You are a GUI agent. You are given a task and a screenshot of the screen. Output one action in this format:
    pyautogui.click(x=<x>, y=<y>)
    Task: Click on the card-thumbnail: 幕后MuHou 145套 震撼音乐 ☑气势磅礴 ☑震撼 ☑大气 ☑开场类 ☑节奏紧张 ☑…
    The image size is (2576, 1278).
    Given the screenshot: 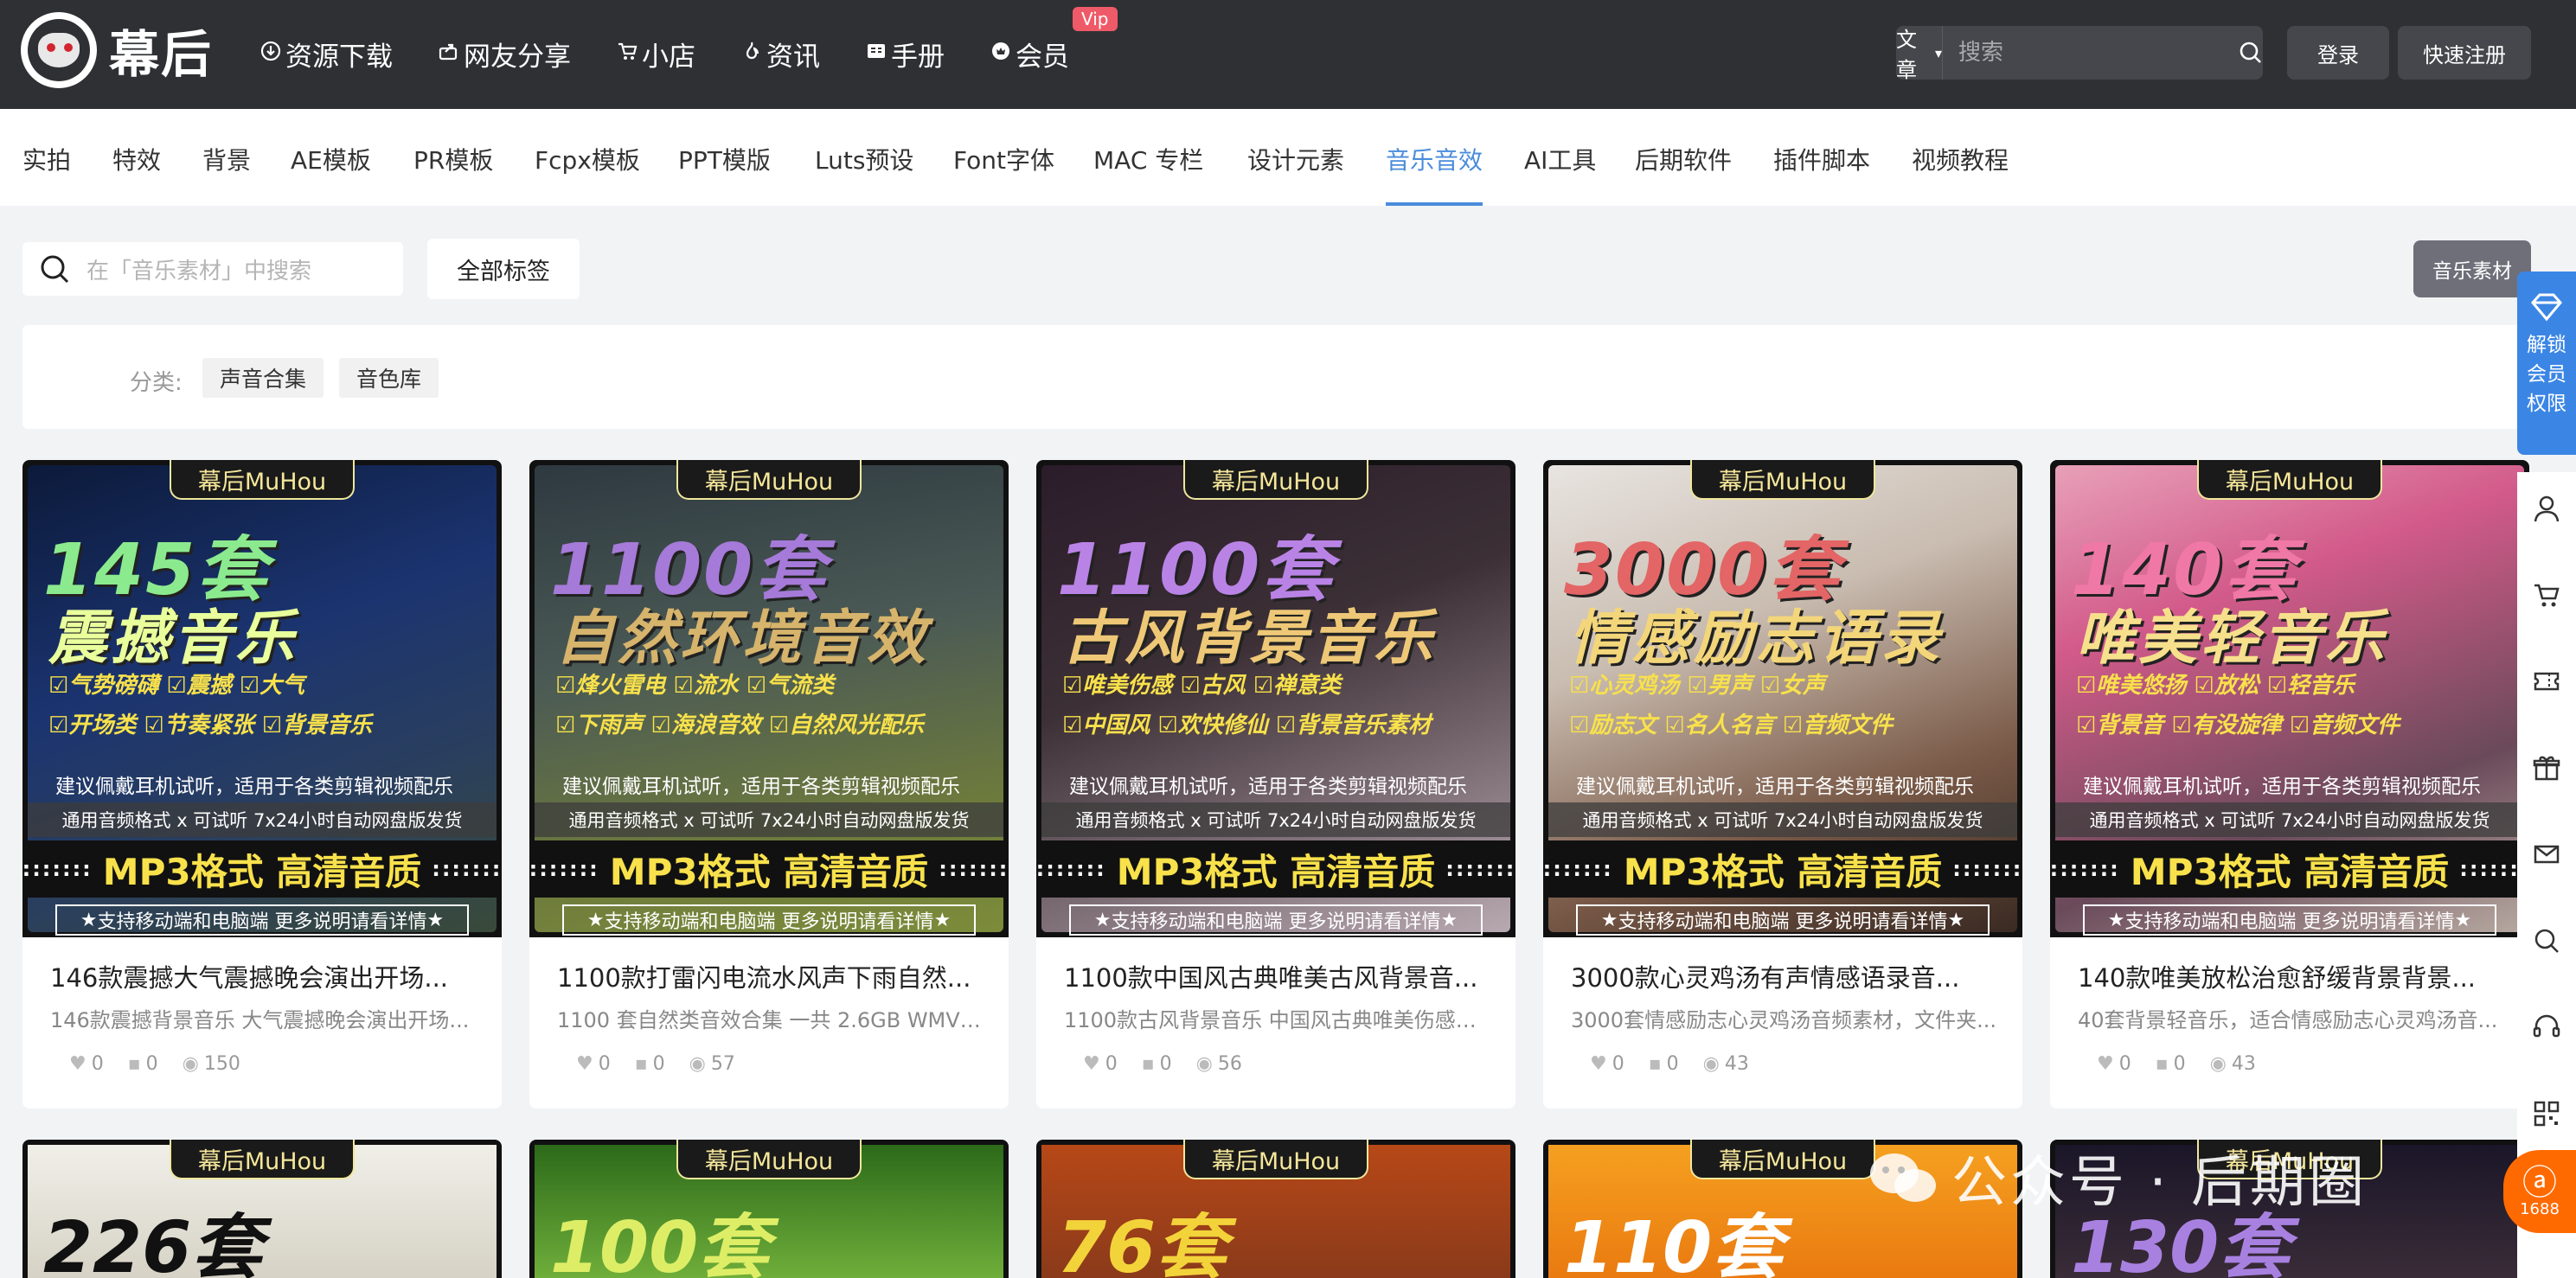 What is the action you would take?
    pyautogui.click(x=262, y=698)
    